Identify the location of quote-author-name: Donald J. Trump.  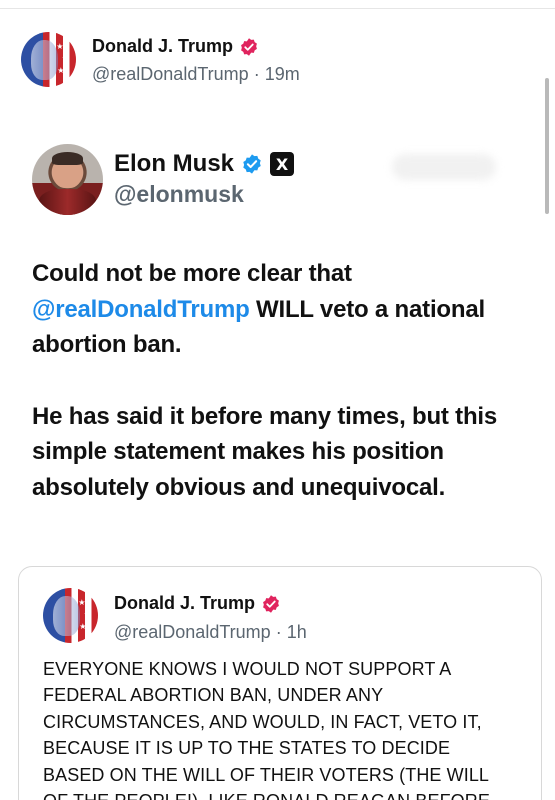
(185, 603).